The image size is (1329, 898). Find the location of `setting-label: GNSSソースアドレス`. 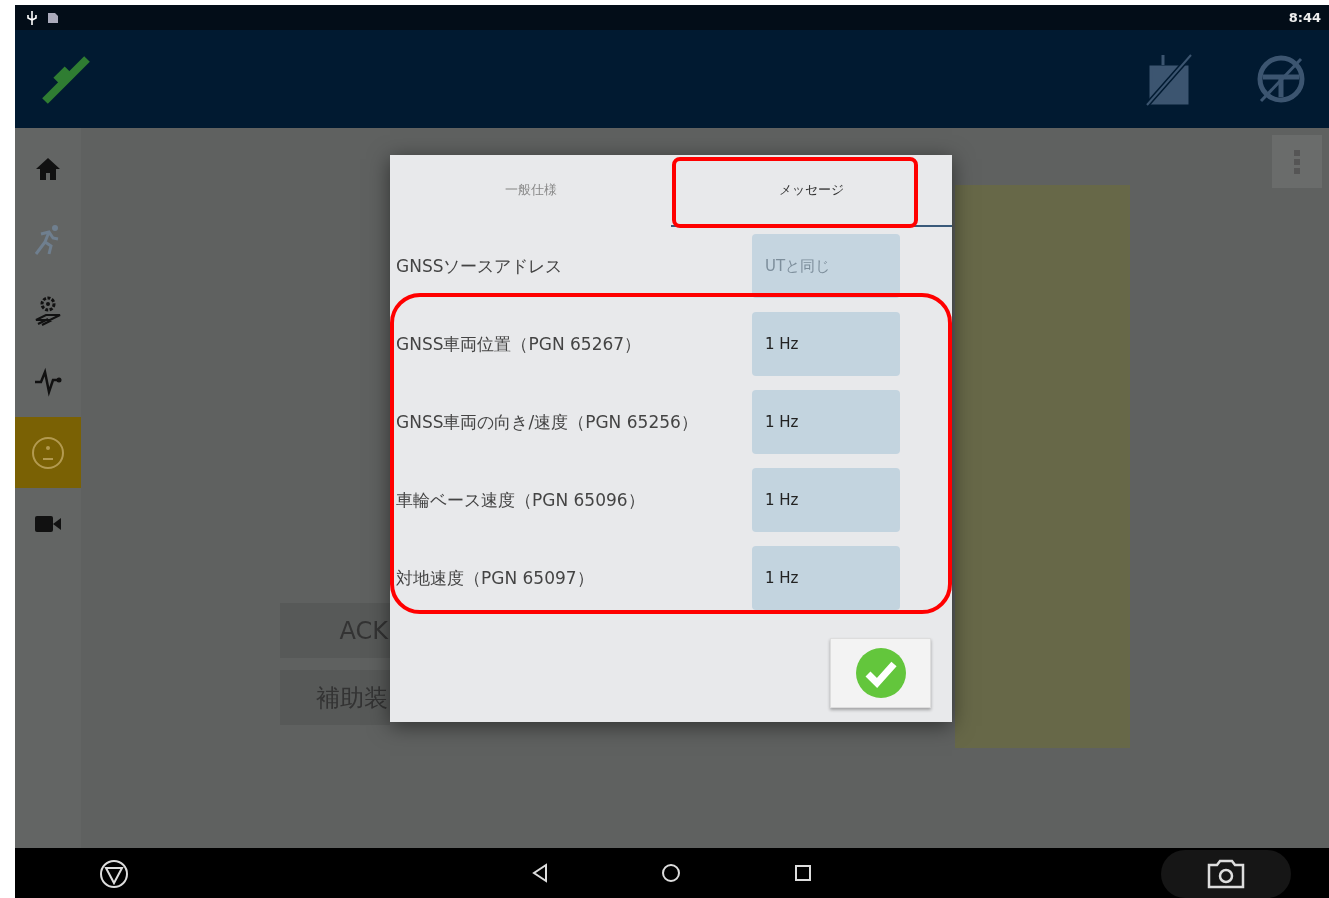

setting-label: GNSSソースアドレス is located at coordinates (479, 266).